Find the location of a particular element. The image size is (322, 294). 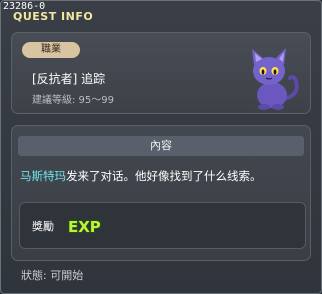

exp-icon: EXP is located at coordinates (84, 226).